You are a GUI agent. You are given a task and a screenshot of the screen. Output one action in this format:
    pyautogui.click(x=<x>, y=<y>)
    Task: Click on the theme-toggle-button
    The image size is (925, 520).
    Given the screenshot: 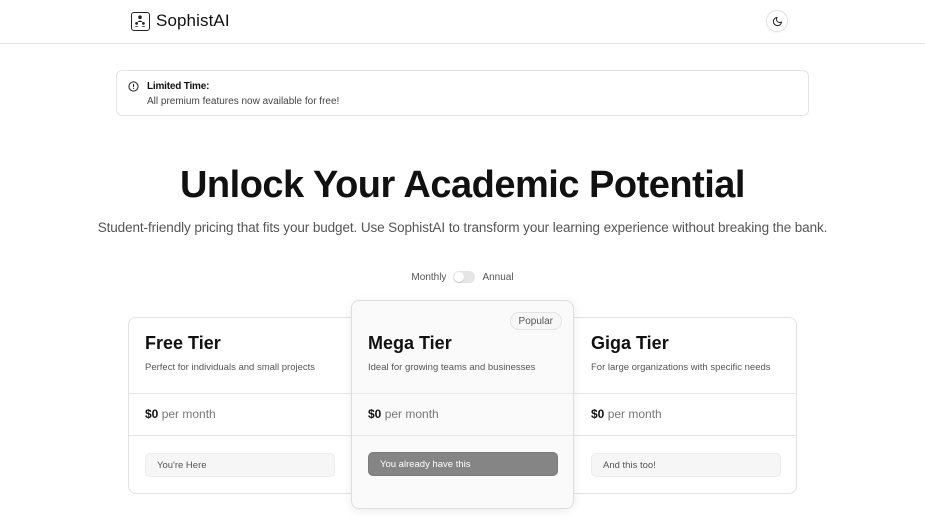 What is the action you would take?
    pyautogui.click(x=777, y=21)
    